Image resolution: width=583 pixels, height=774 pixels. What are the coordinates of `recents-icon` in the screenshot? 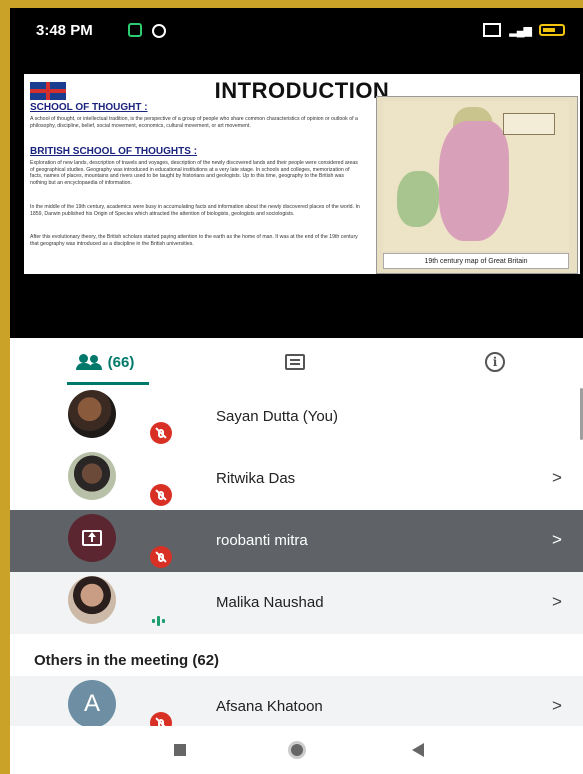 It's located at (180, 750).